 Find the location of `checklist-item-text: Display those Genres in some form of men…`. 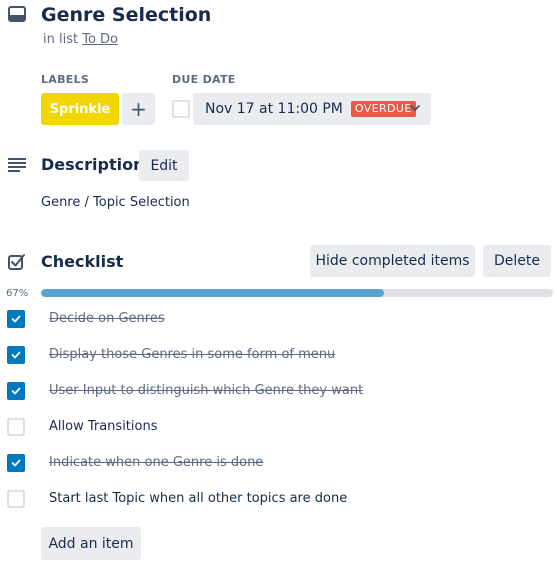

checklist-item-text: Display those Genres in some form of men… is located at coordinates (192, 355).